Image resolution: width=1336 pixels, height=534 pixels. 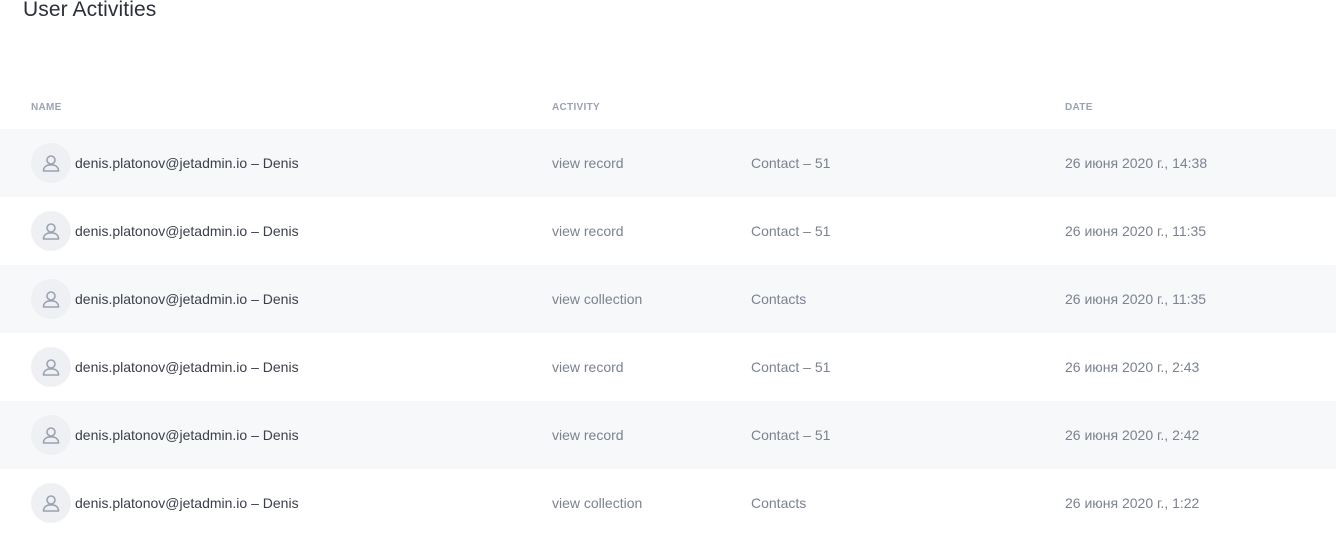 I want to click on activity-date: 26 июня 2020 г., 2:43, so click(x=1132, y=367).